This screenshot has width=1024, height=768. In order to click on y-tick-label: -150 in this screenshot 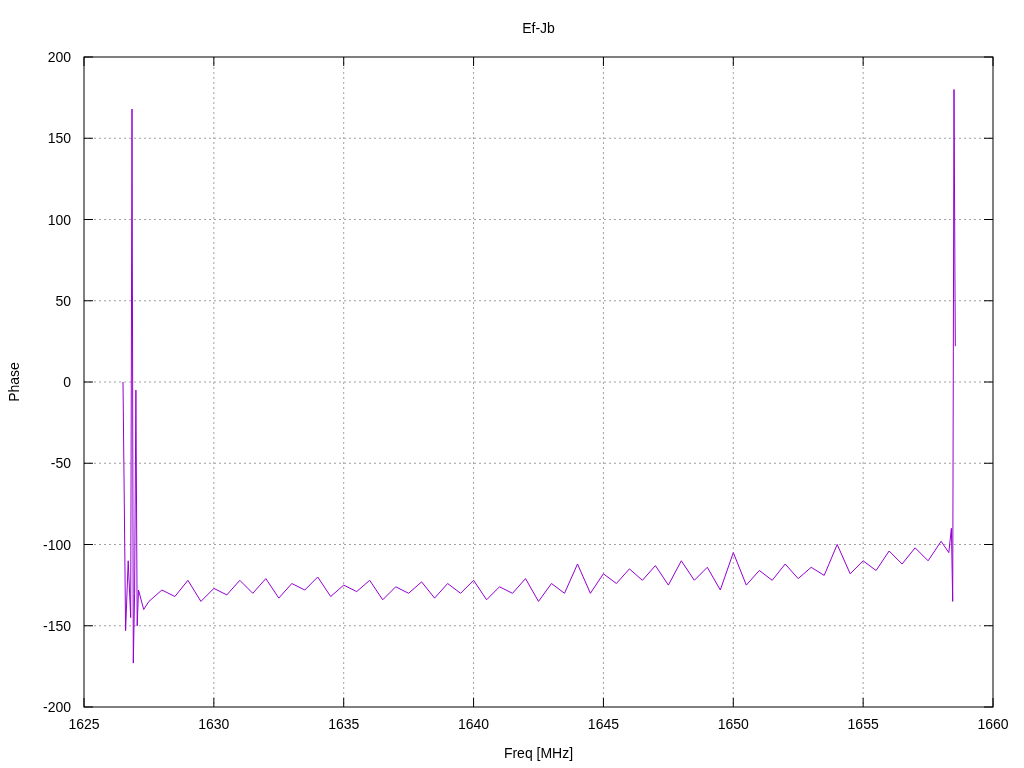, I will do `click(56, 625)`.